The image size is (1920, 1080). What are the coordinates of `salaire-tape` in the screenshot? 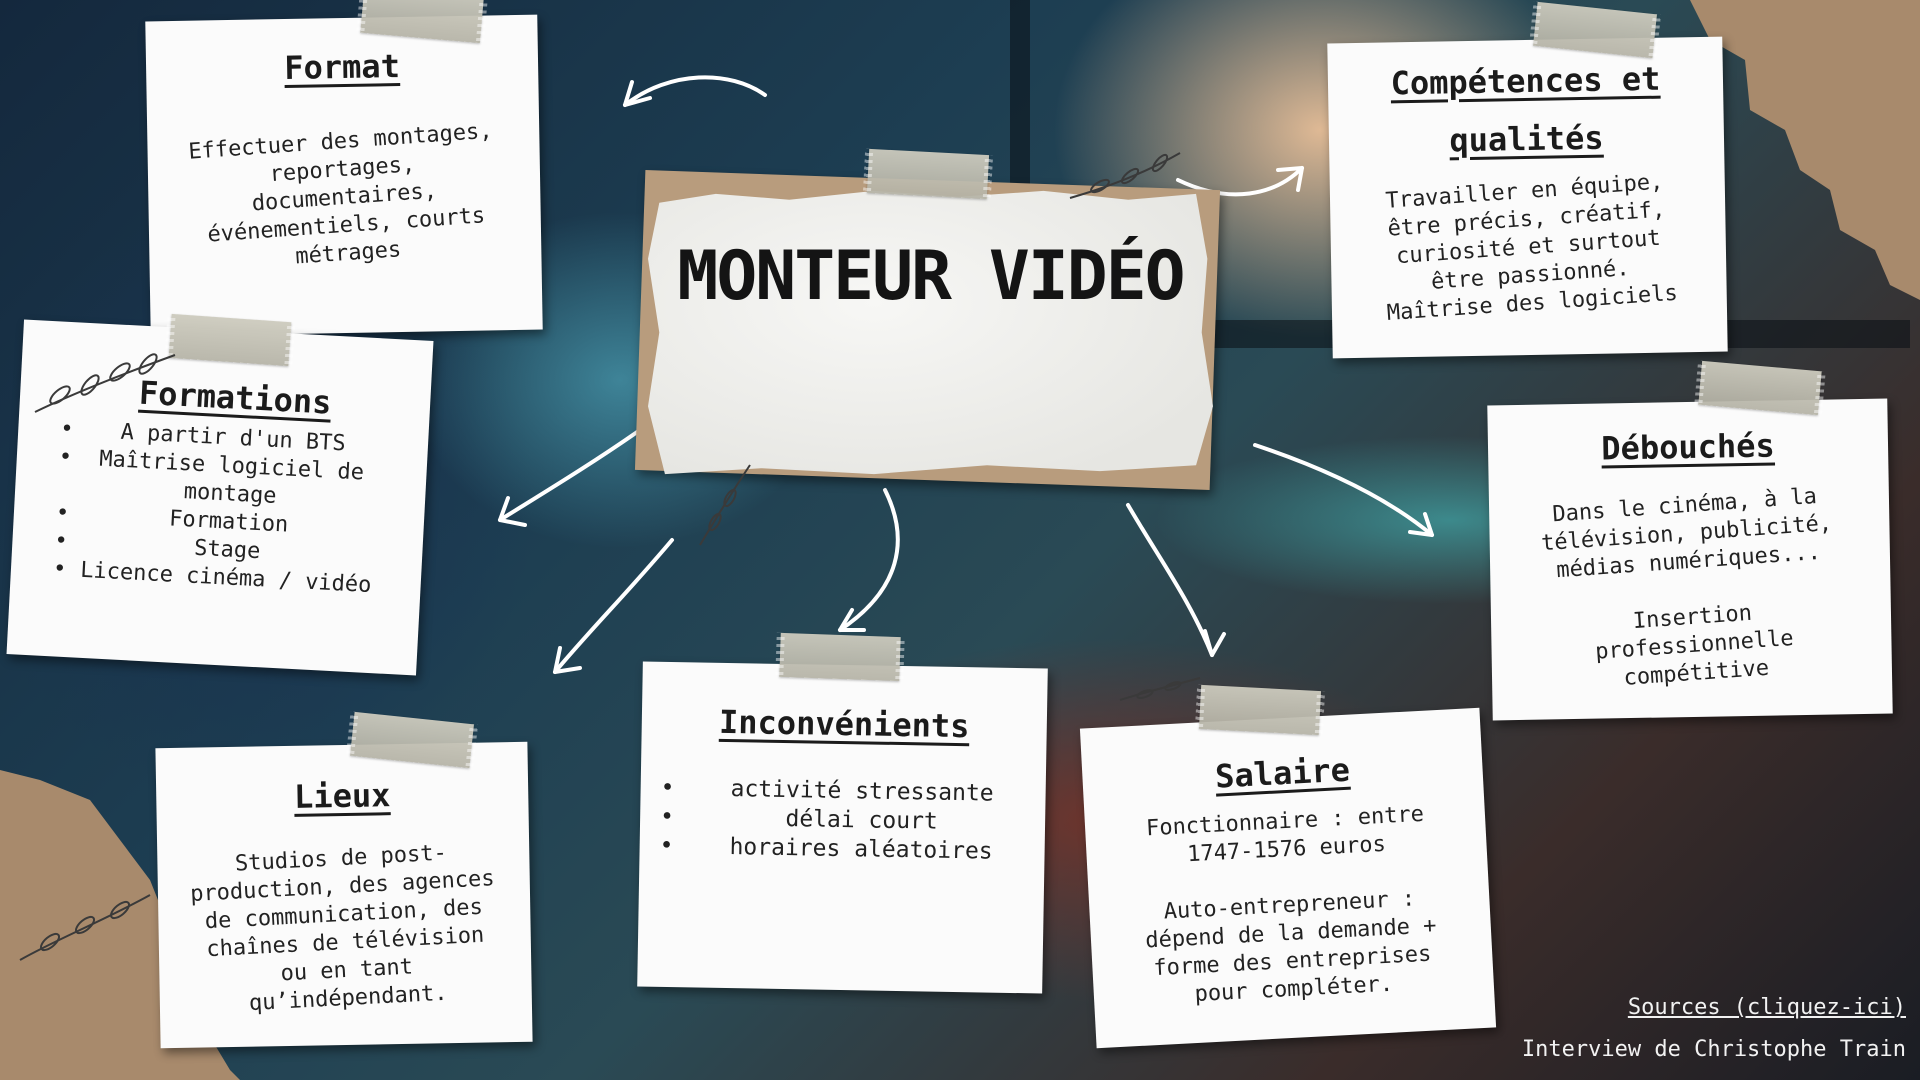 It's located at (1260, 710).